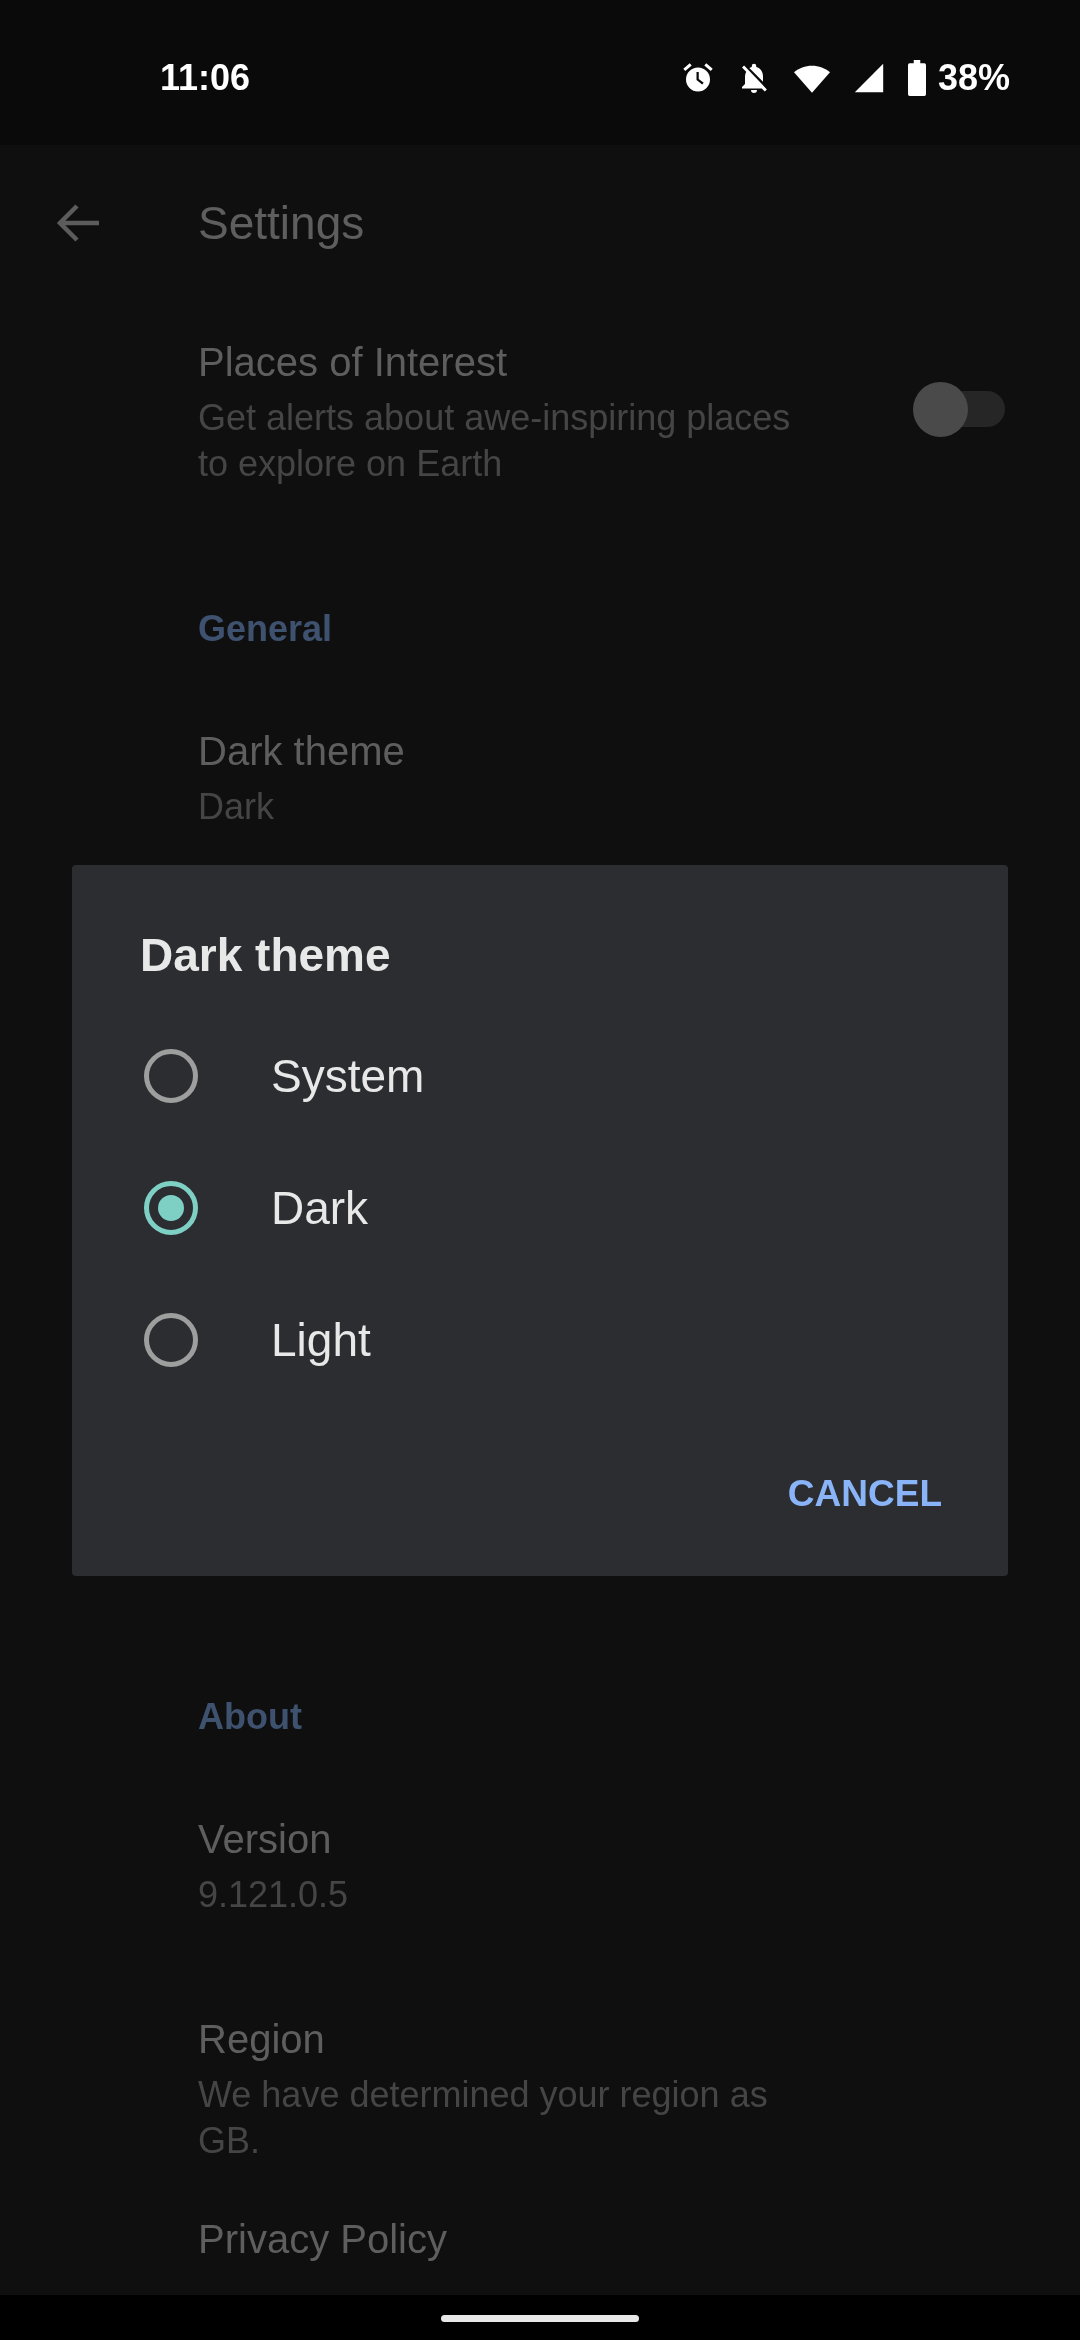  I want to click on section-header: About, so click(250, 1716).